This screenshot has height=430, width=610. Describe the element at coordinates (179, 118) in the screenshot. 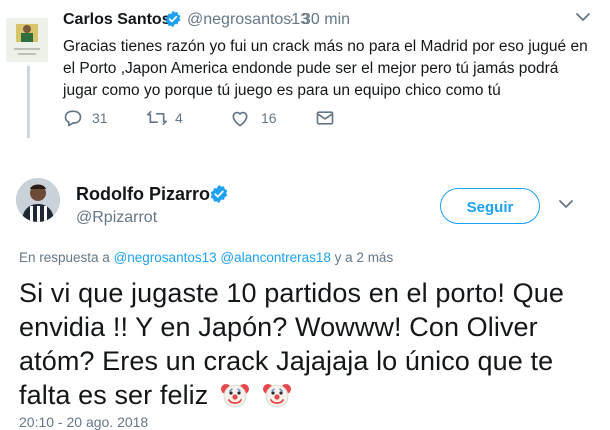

I see `retweet-count: 4` at that location.